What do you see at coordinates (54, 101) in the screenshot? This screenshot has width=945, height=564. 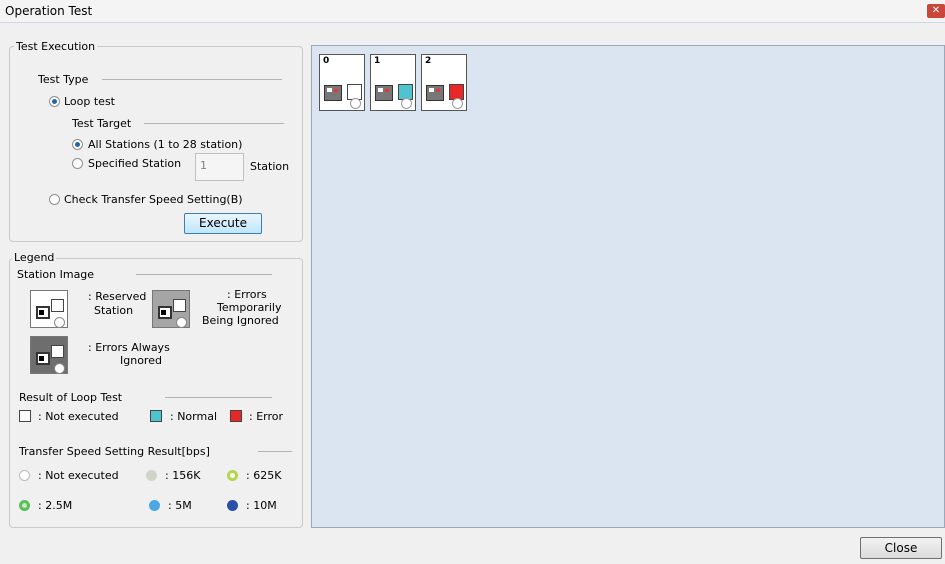 I see `loop-test-radio` at bounding box center [54, 101].